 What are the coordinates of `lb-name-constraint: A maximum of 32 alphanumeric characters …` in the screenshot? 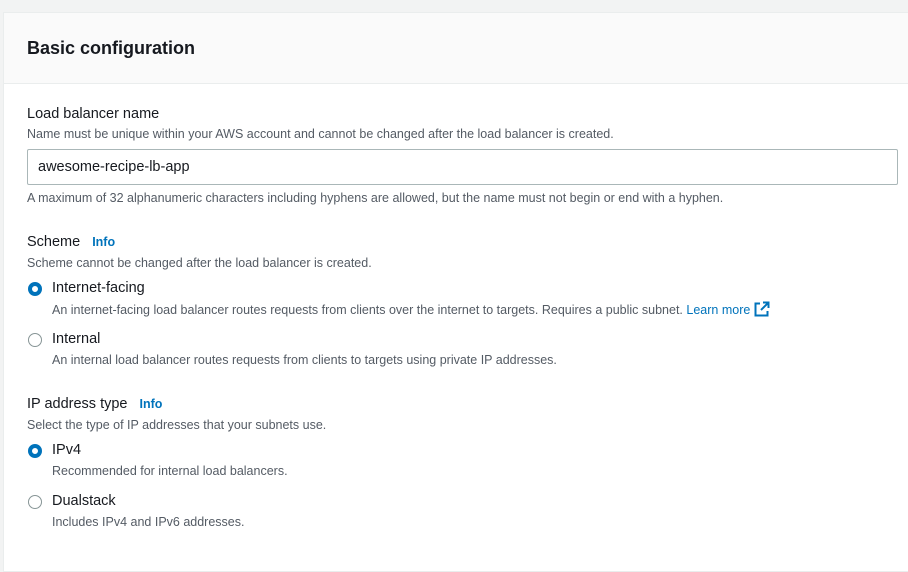 It's located at (375, 198).